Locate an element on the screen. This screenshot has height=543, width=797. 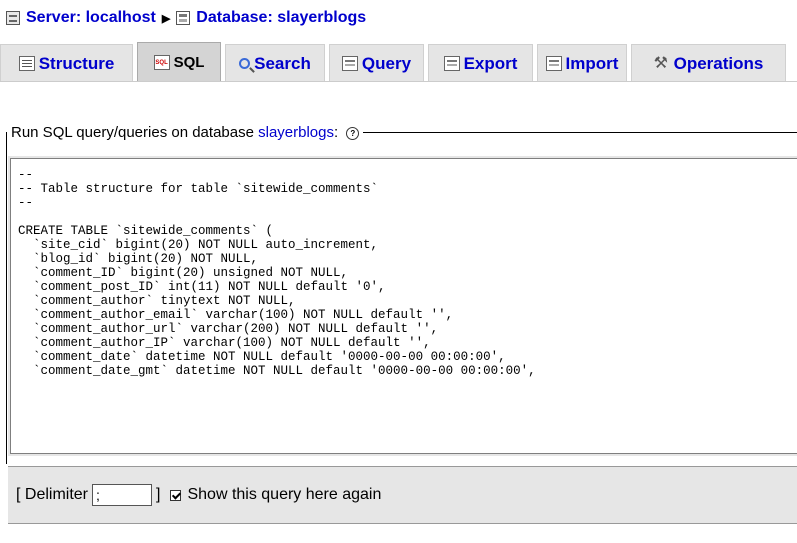
show-query-again-checkbox is located at coordinates (176, 495).